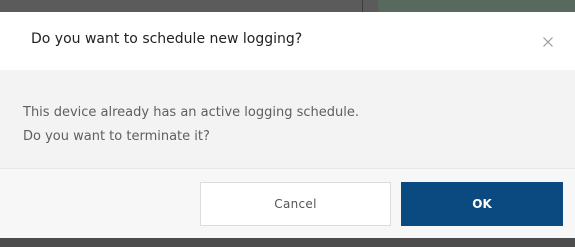 The height and width of the screenshot is (247, 575). What do you see at coordinates (167, 39) in the screenshot?
I see `dialog-title: Do you want to schedule new logging?` at bounding box center [167, 39].